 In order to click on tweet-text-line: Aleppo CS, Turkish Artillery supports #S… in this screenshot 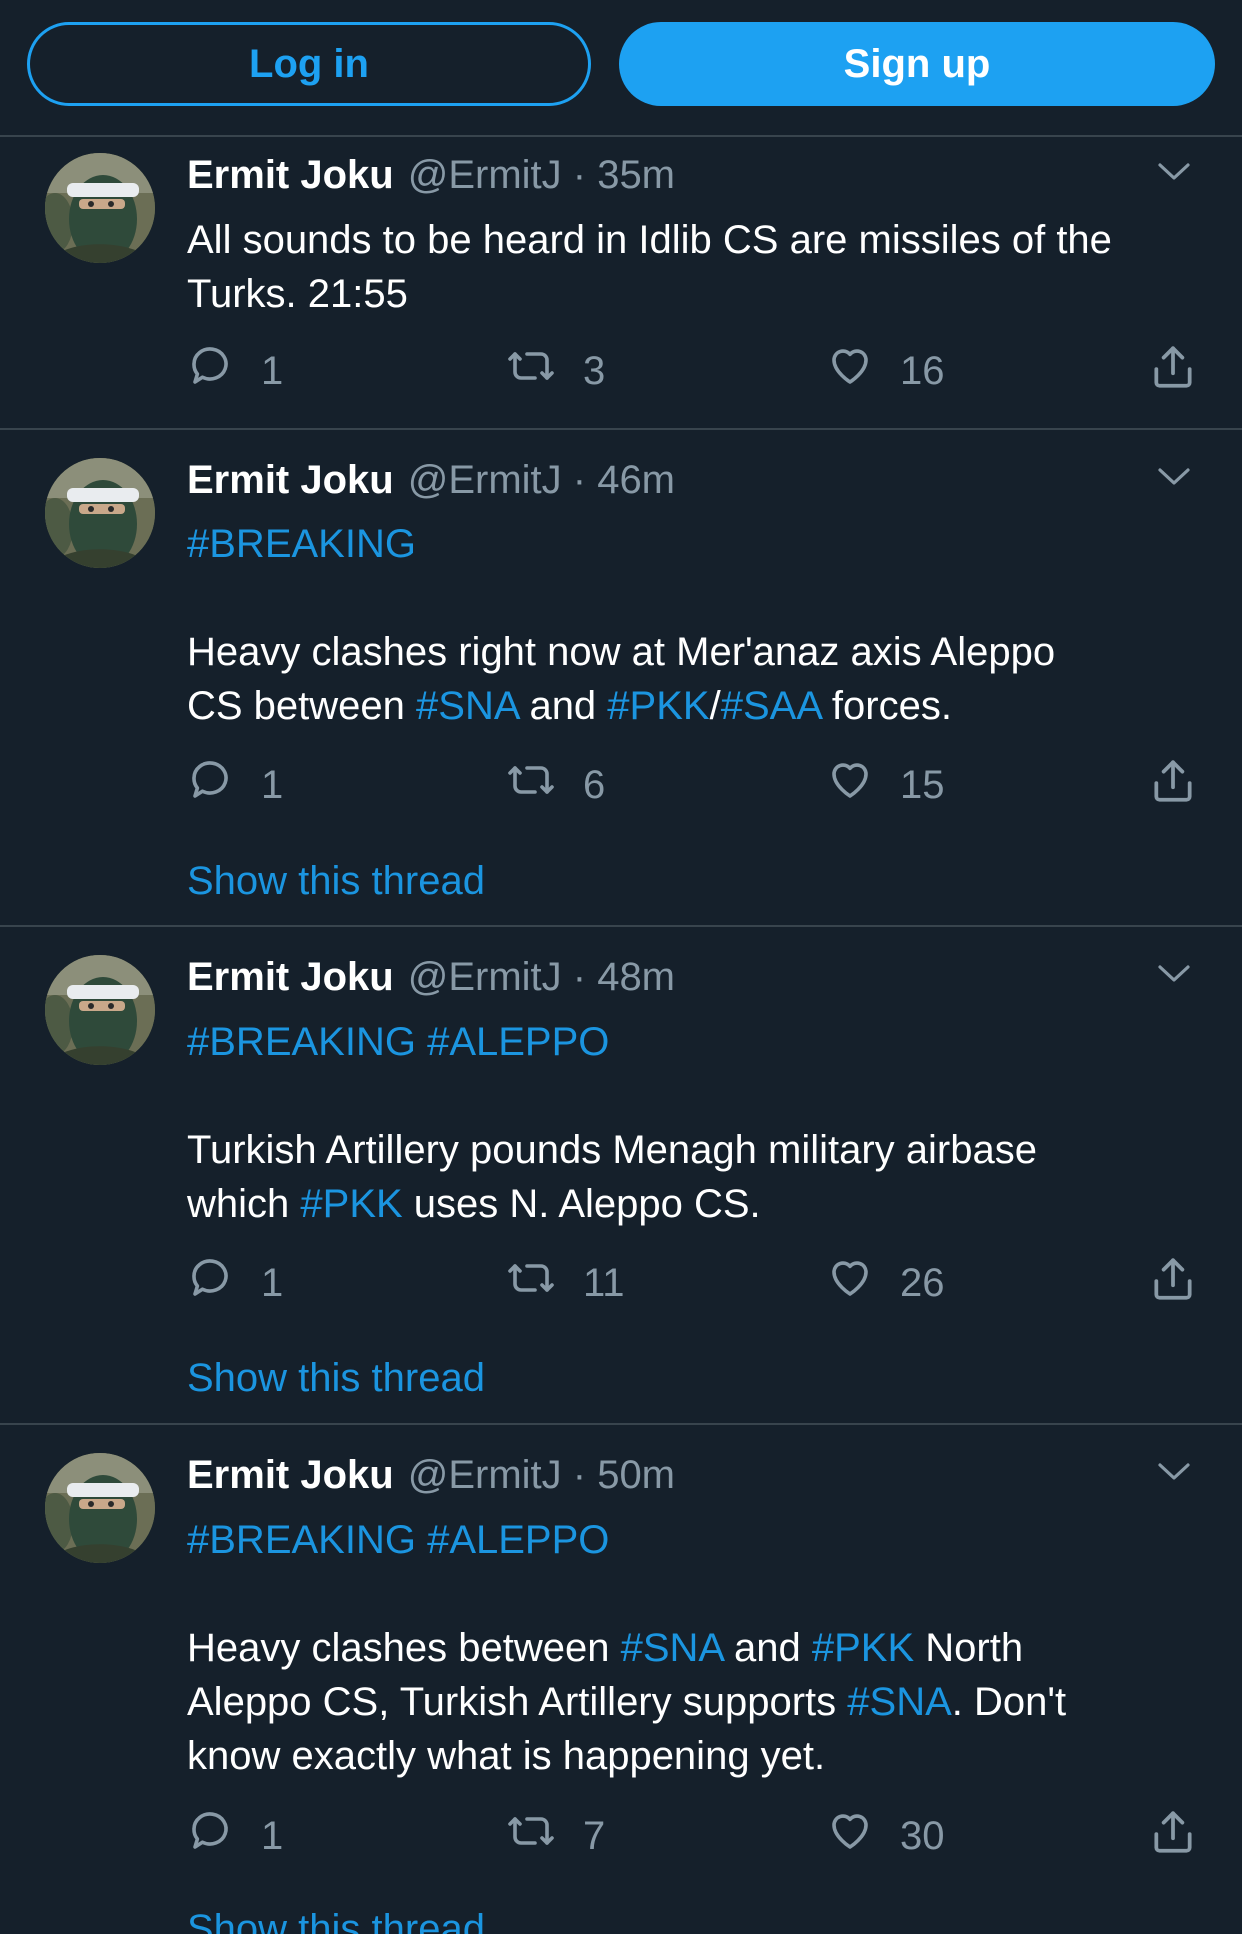, I will do `click(697, 1702)`.